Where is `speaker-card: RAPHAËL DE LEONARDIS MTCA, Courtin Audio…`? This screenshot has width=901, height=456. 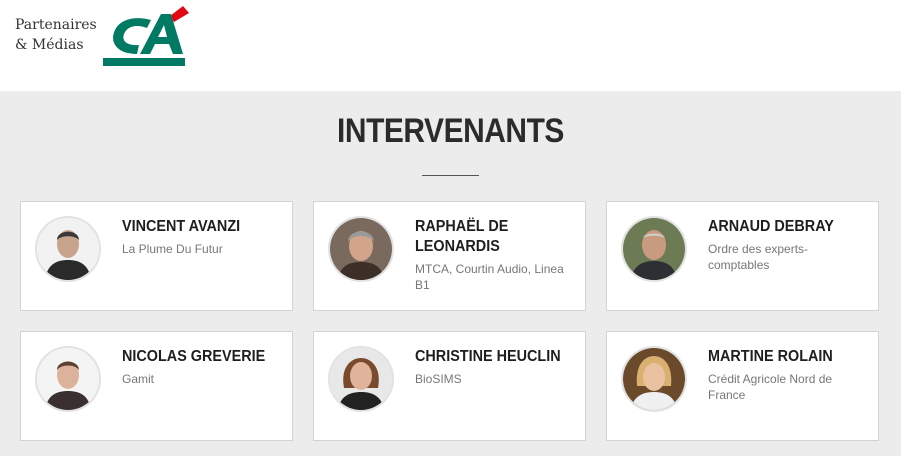
speaker-card: RAPHAËL DE LEONARDIS MTCA, Courtin Audio… is located at coordinates (449, 256).